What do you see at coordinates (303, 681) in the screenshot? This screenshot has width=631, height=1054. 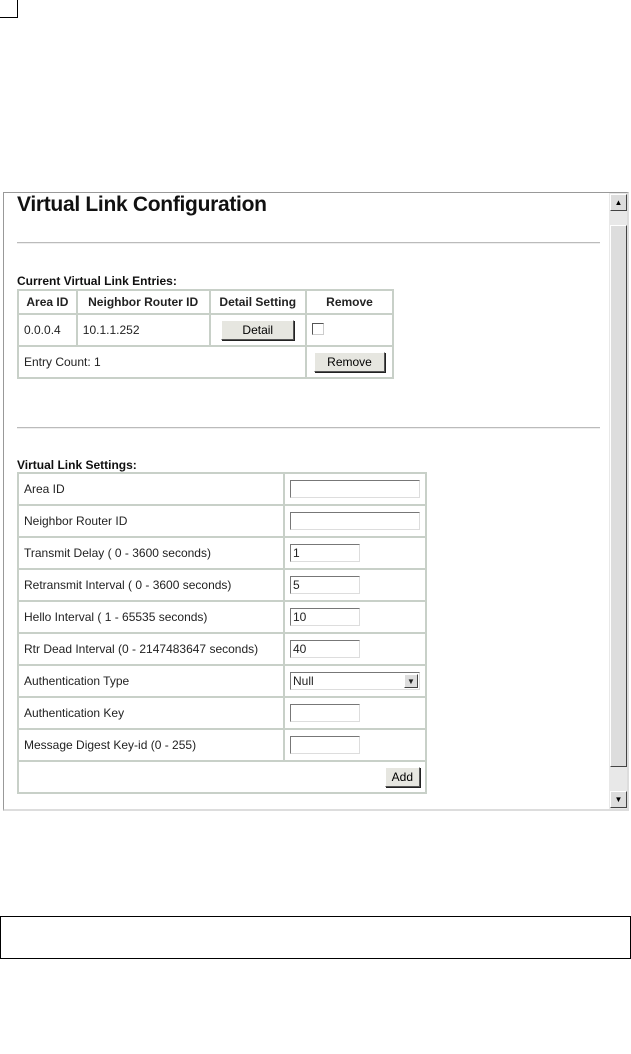 I see `auth-type-value: Null` at bounding box center [303, 681].